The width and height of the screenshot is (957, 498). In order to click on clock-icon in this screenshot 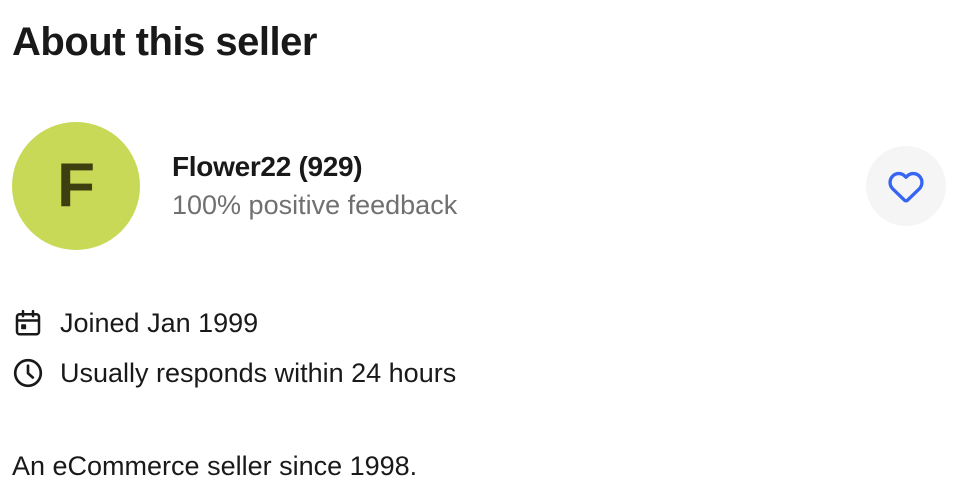, I will do `click(28, 373)`.